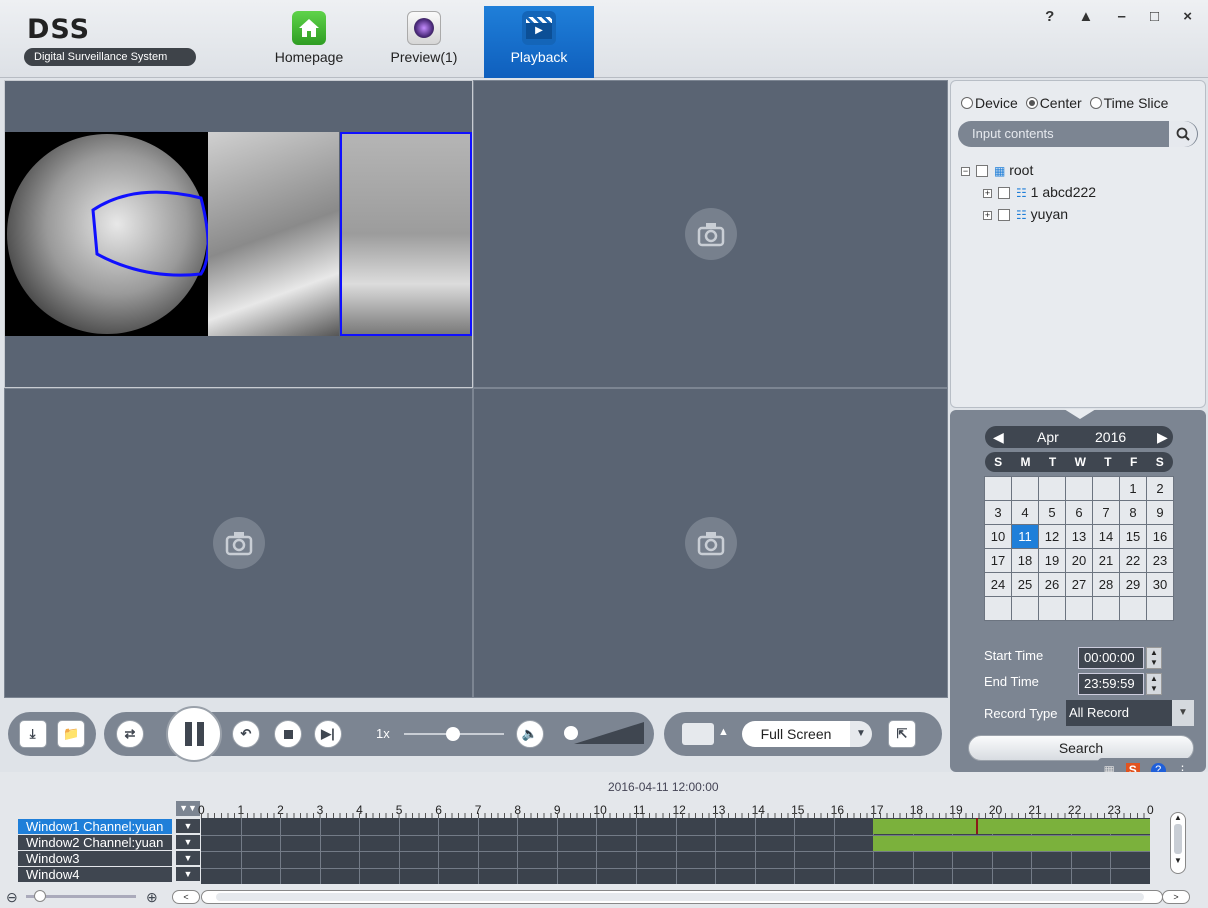 This screenshot has height=908, width=1208. Describe the element at coordinates (530, 734) in the screenshot. I see `mute-icon: 🔈` at that location.